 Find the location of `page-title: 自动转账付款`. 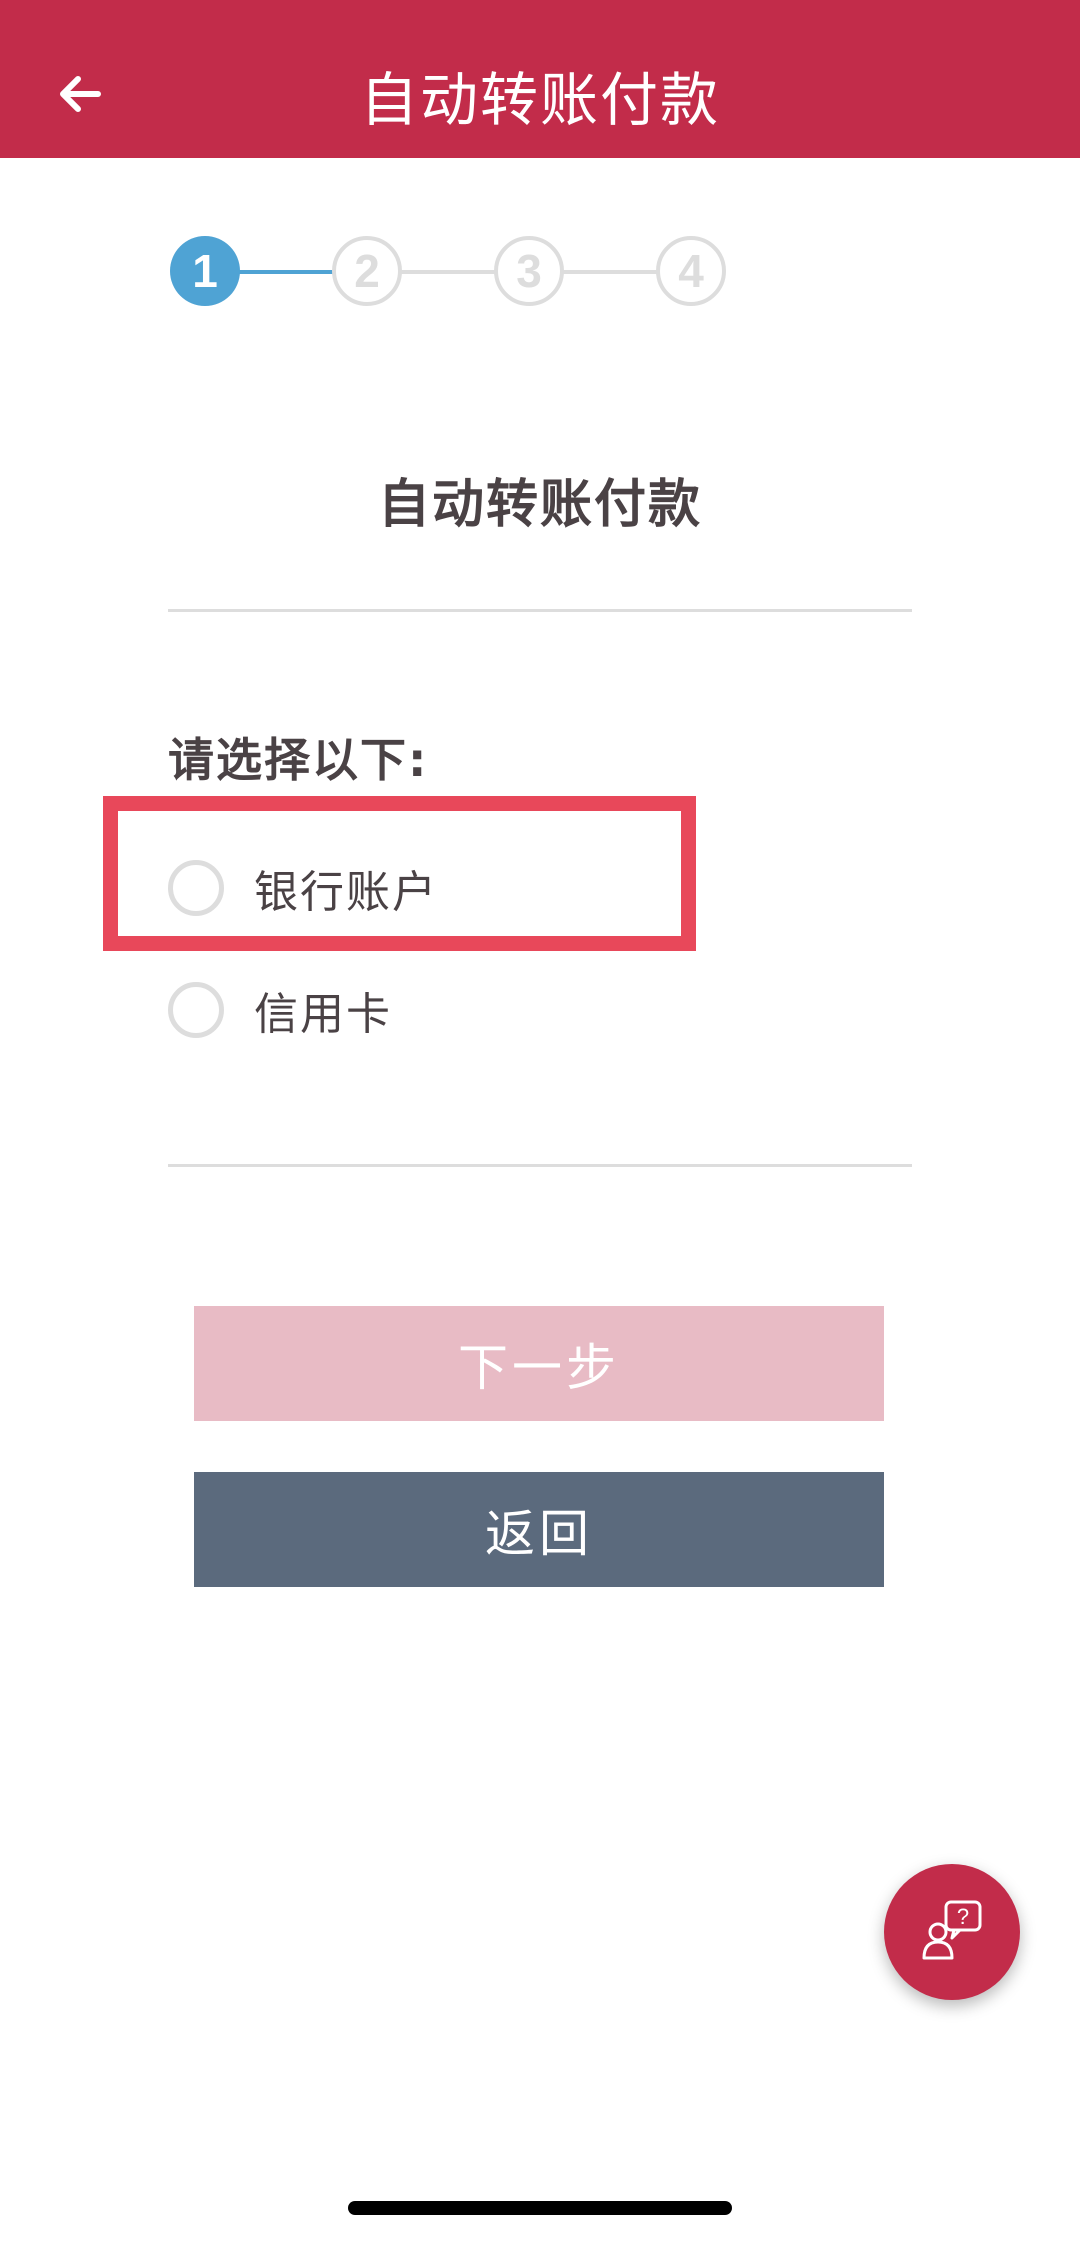

page-title: 自动转账付款 is located at coordinates (539, 100).